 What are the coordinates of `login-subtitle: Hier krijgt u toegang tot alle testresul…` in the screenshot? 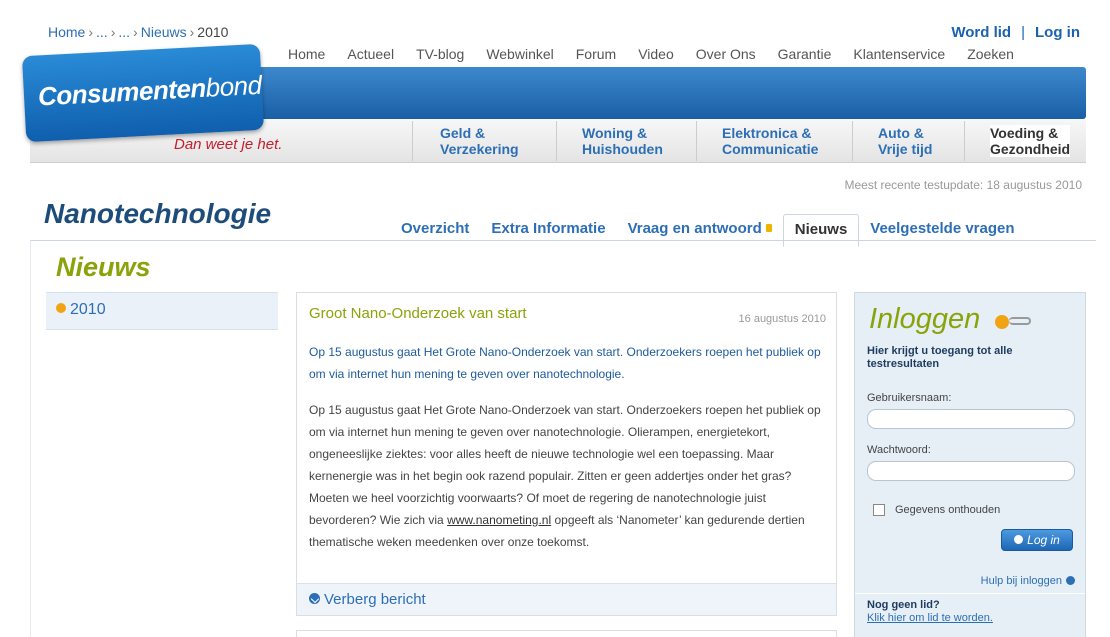 It's located at (940, 357).